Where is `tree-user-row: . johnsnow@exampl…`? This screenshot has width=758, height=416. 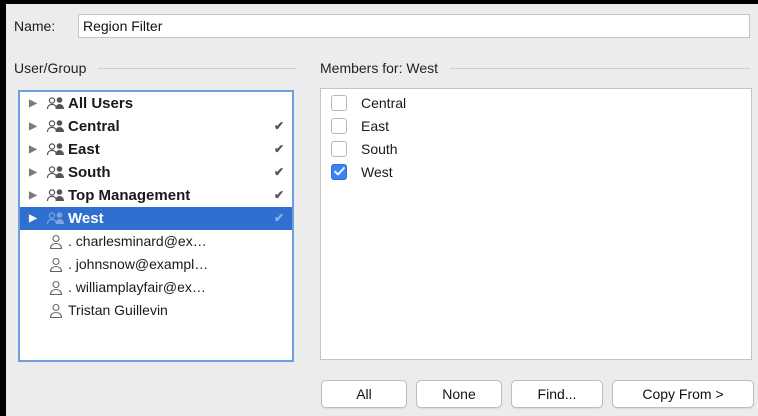 tree-user-row: . johnsnow@exampl… is located at coordinates (156, 264).